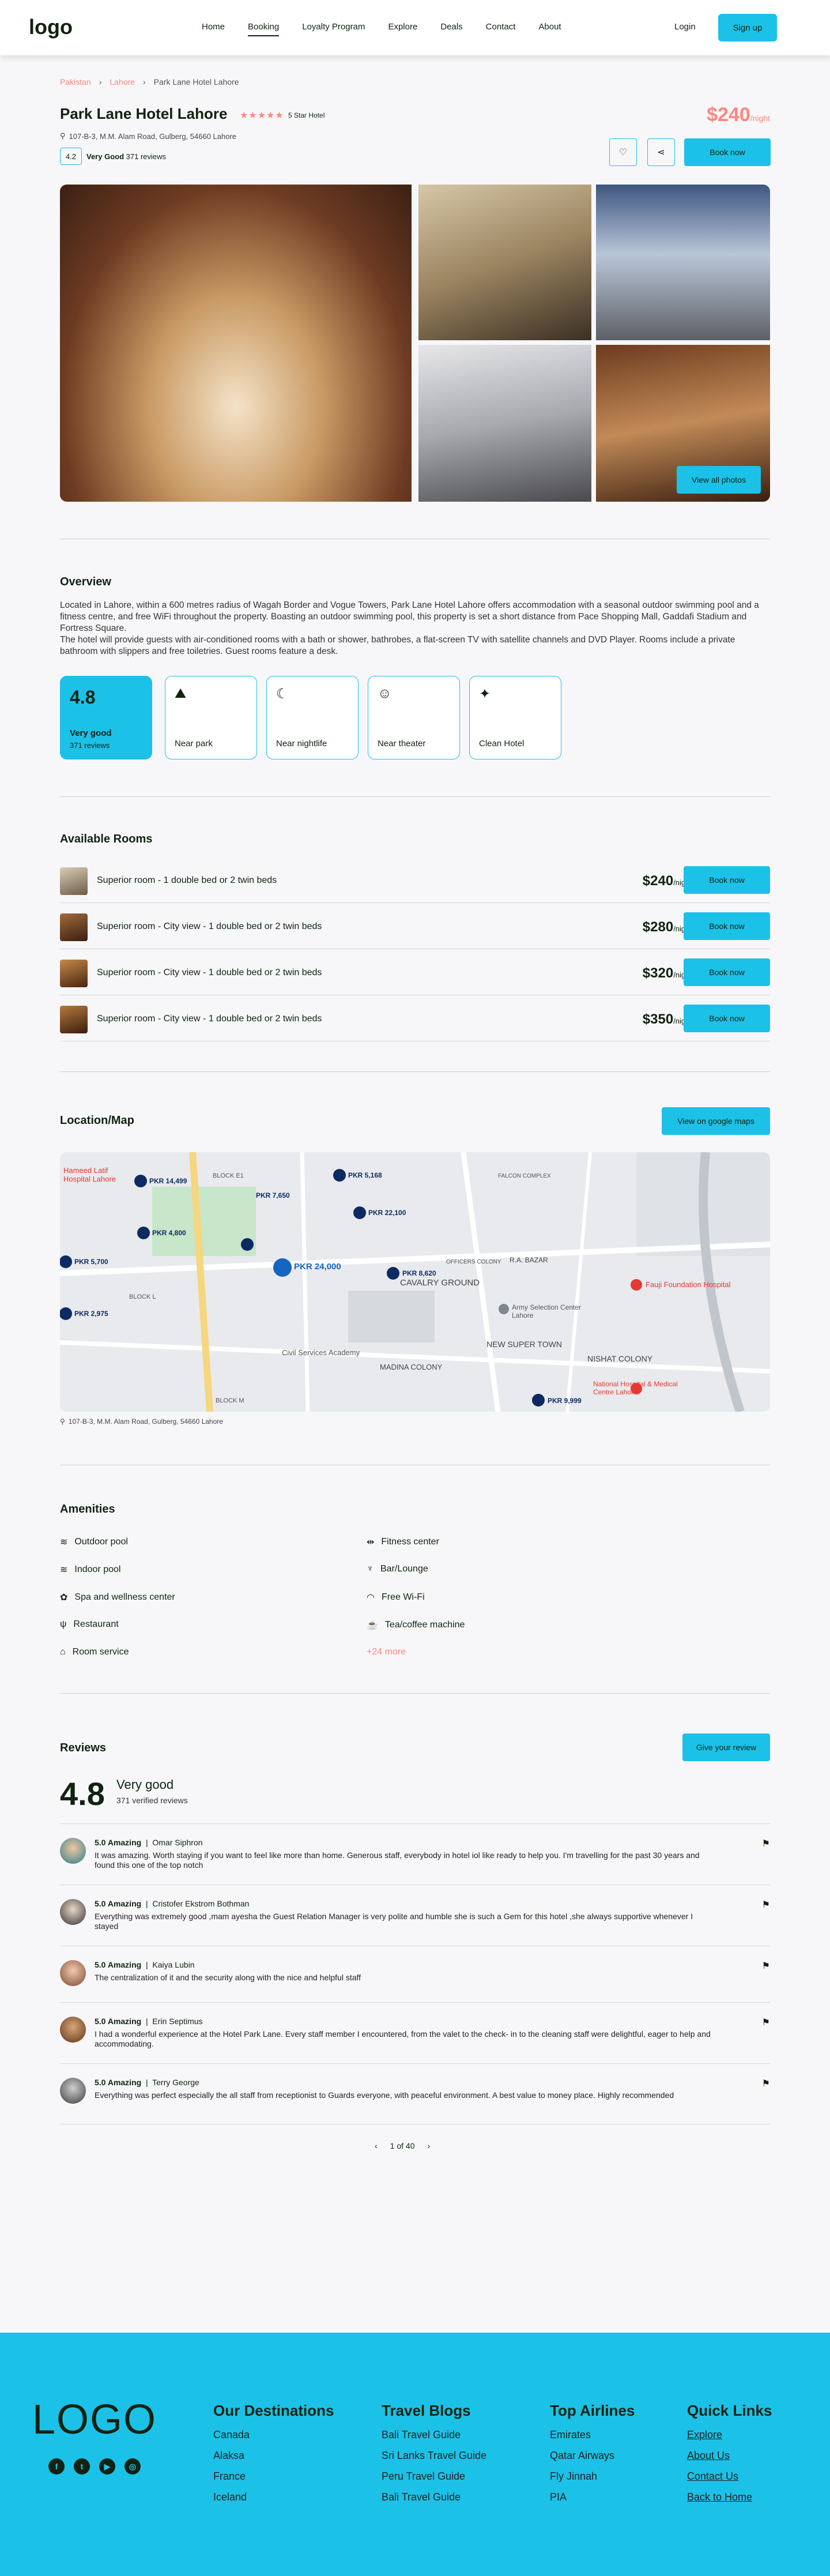 The image size is (830, 2576). I want to click on footer-col-title: Our Destinations, so click(273, 2410).